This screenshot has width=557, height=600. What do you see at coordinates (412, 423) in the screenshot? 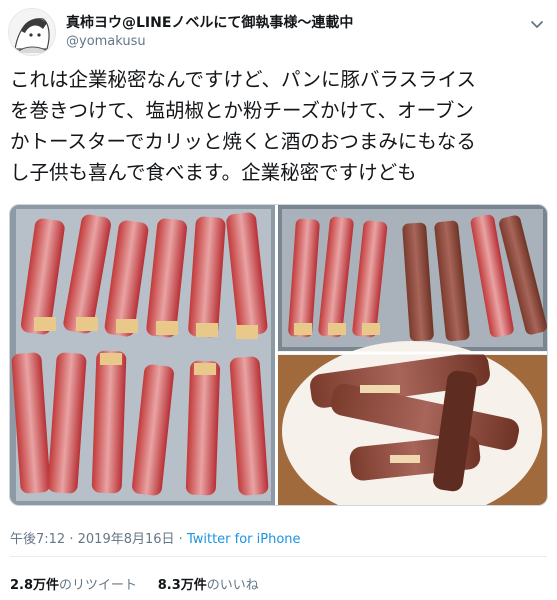
I see `photo-cooked-plate` at bounding box center [412, 423].